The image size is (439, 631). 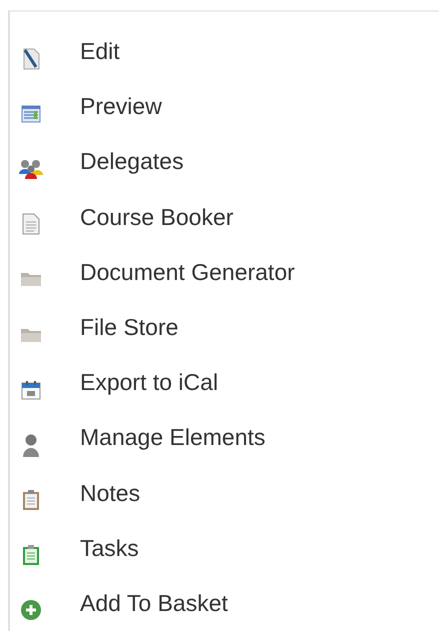 I want to click on list-icon, so click(x=31, y=113).